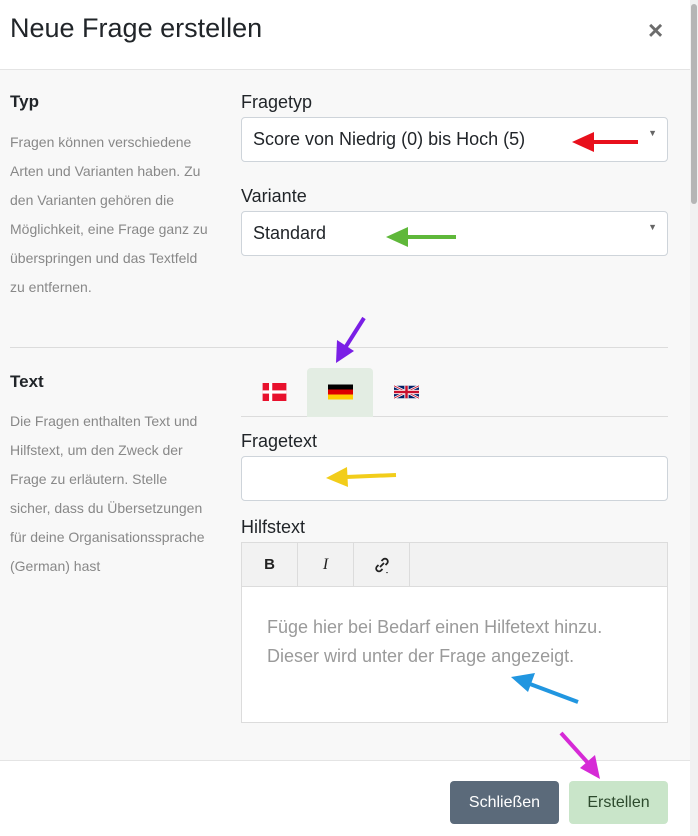 The width and height of the screenshot is (698, 836). I want to click on tab-german, so click(340, 392).